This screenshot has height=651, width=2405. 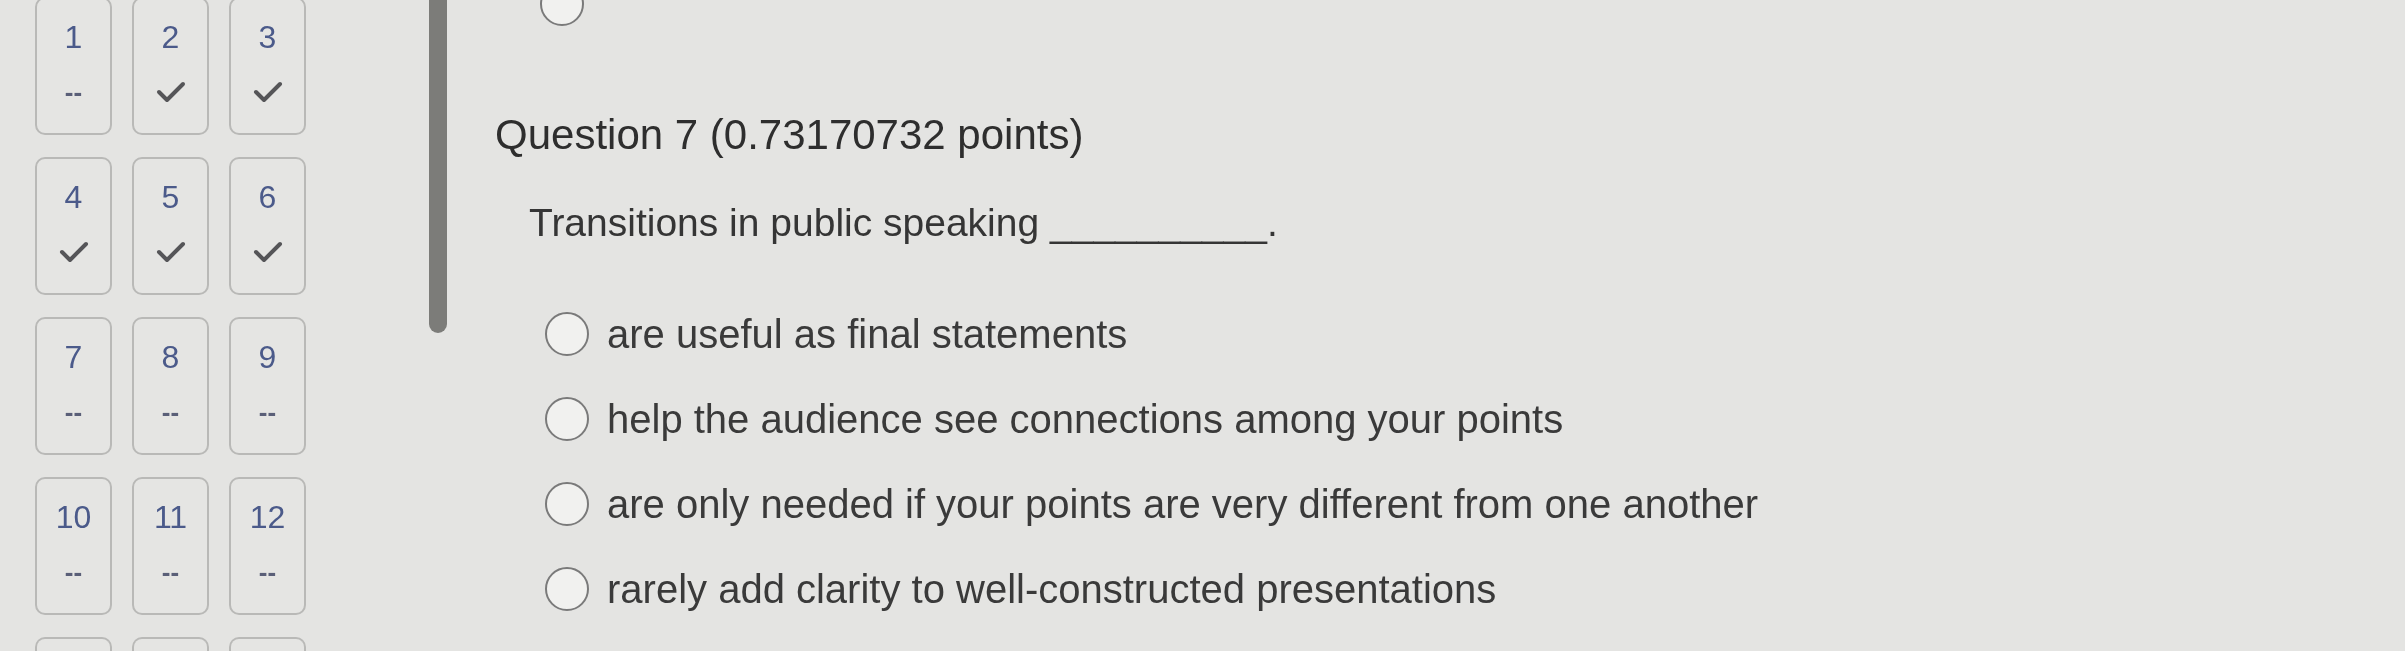 I want to click on question-tile: 11 --, so click(x=170, y=546).